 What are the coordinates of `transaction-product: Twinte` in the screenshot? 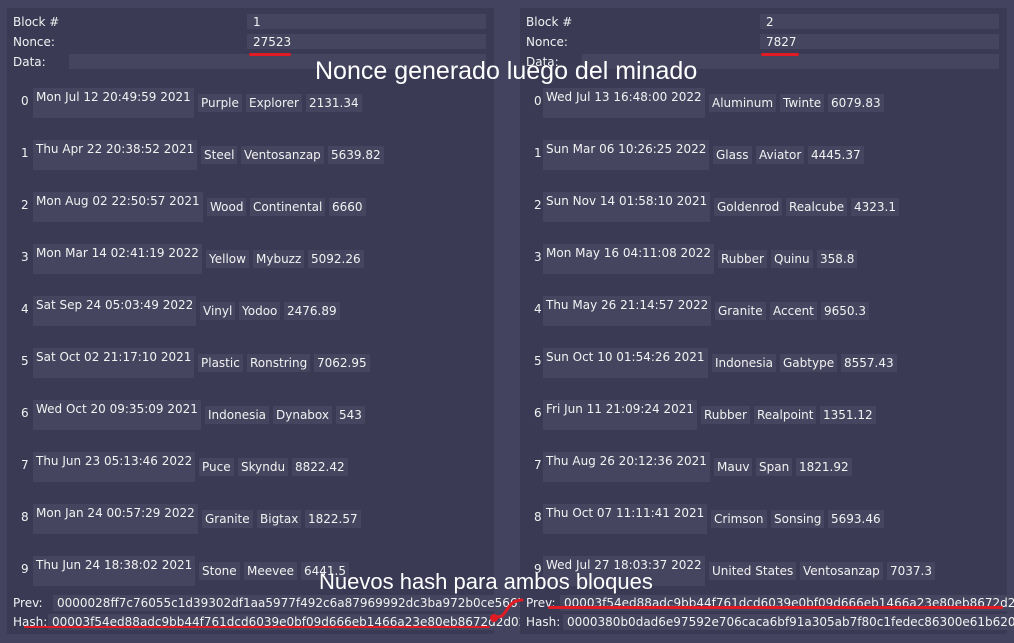 It's located at (802, 103).